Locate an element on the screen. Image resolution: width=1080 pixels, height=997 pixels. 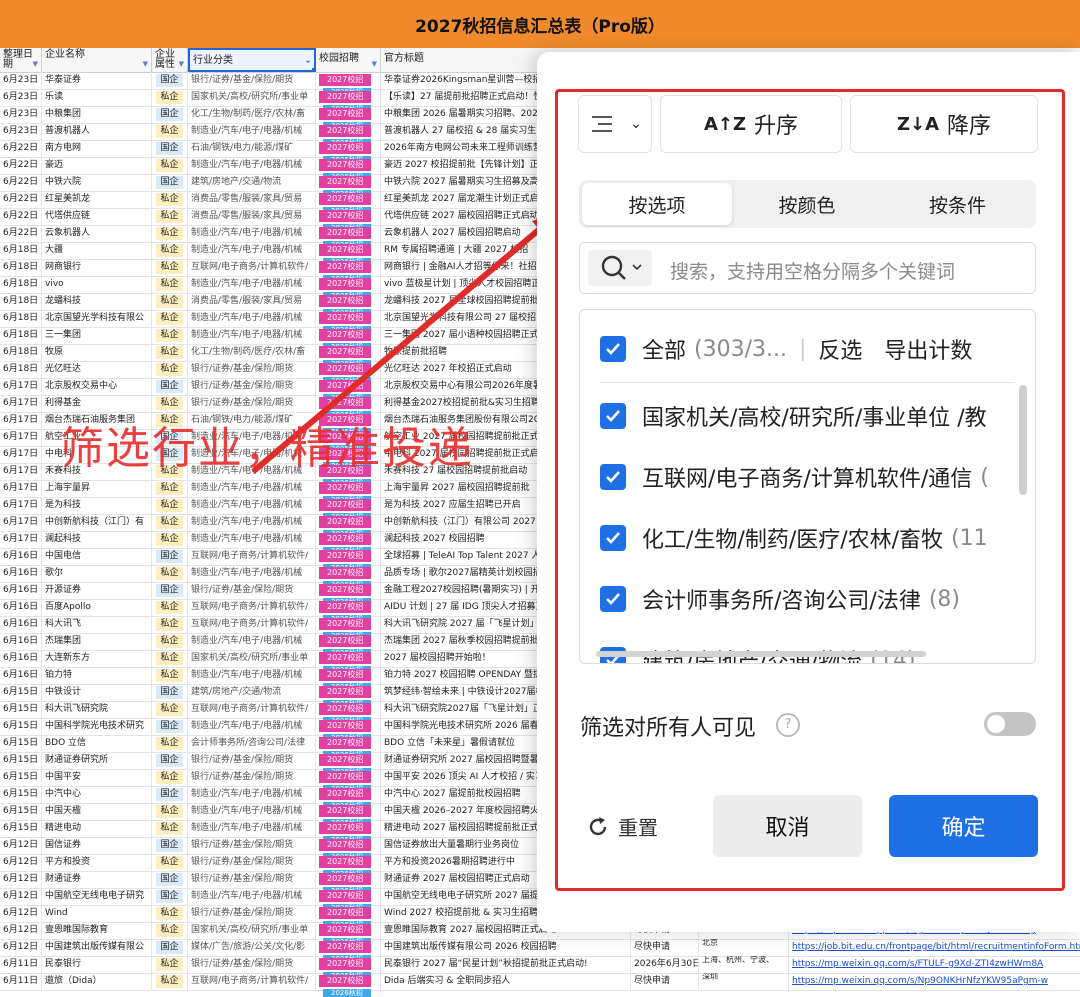
campus-tag-secondary: 2026秋招 is located at coordinates (347, 993).